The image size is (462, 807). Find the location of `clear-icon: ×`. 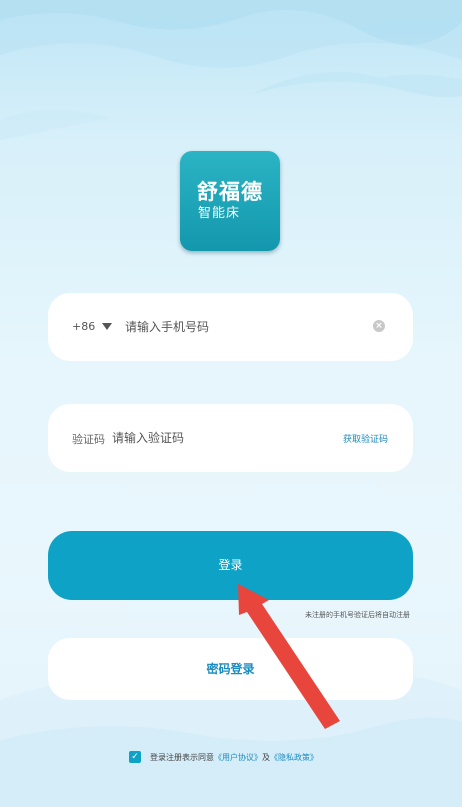

clear-icon: × is located at coordinates (379, 326).